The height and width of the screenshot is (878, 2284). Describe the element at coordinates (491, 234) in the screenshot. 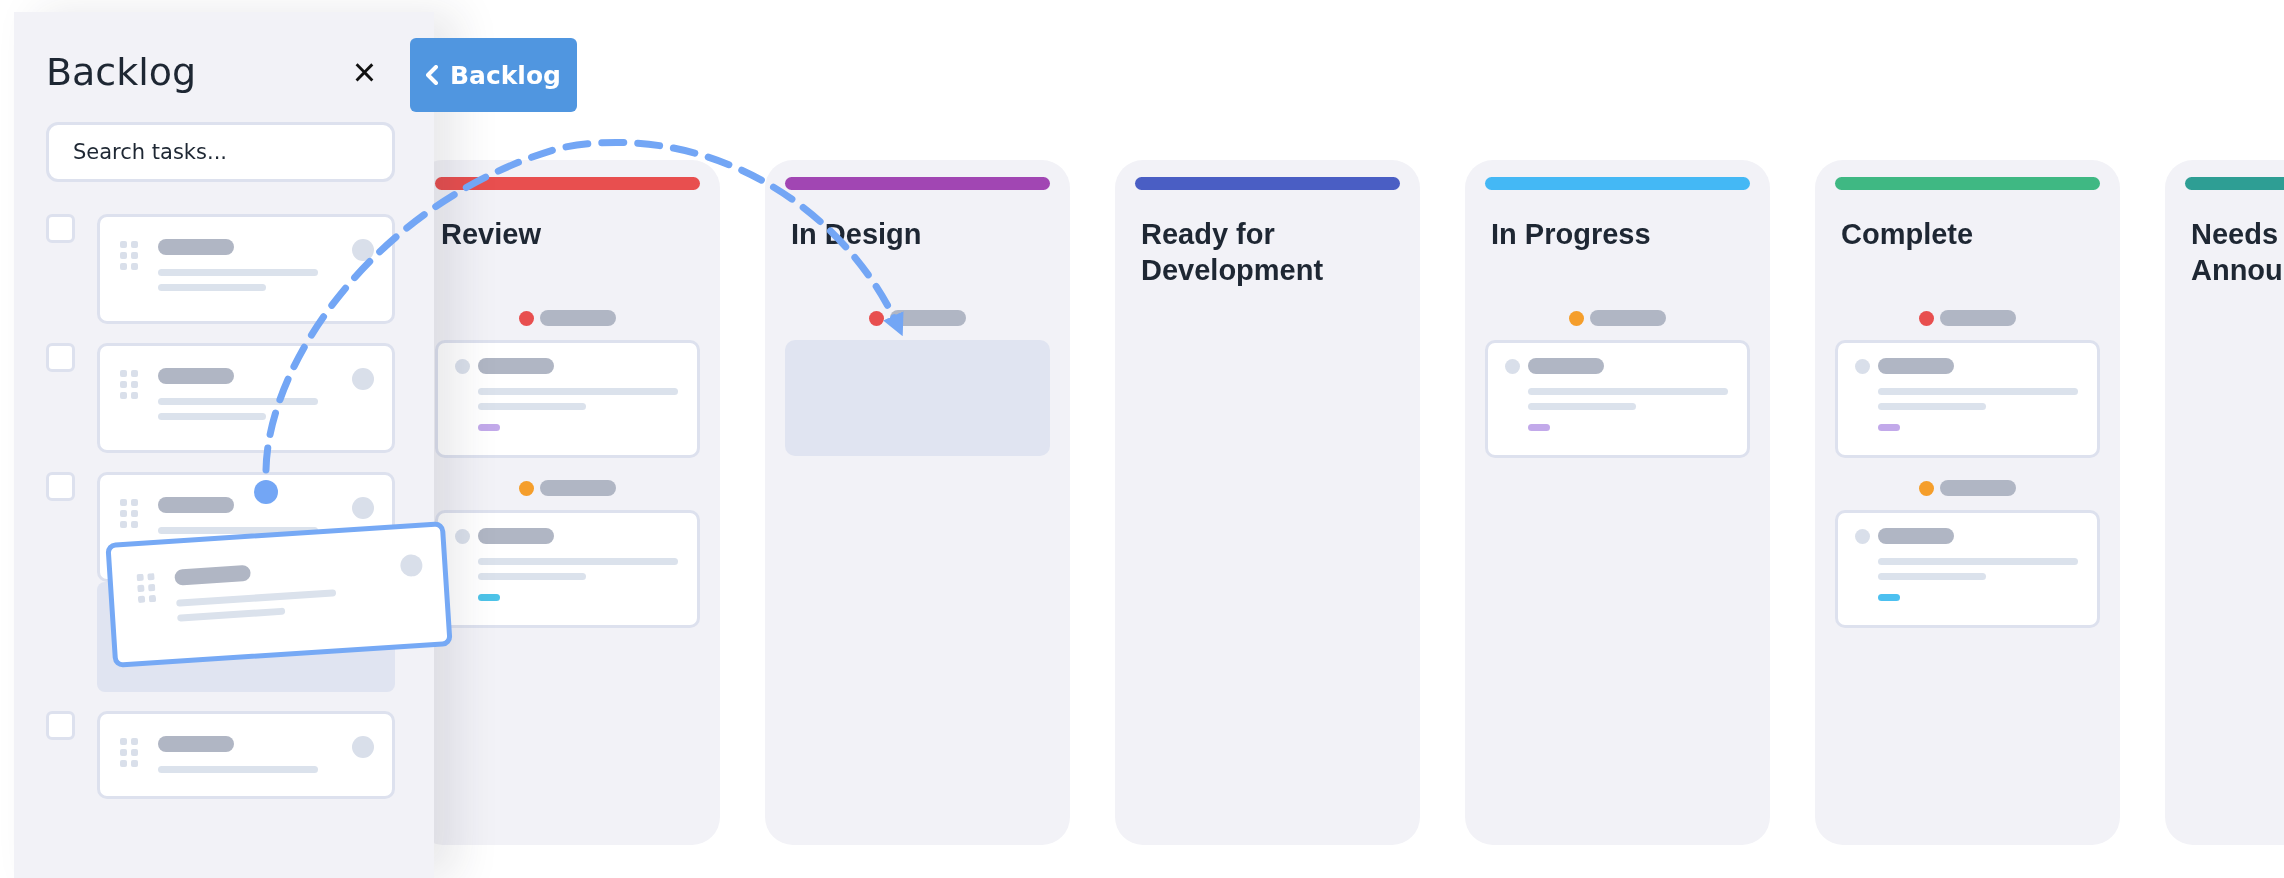

I see `column-title: Review` at that location.